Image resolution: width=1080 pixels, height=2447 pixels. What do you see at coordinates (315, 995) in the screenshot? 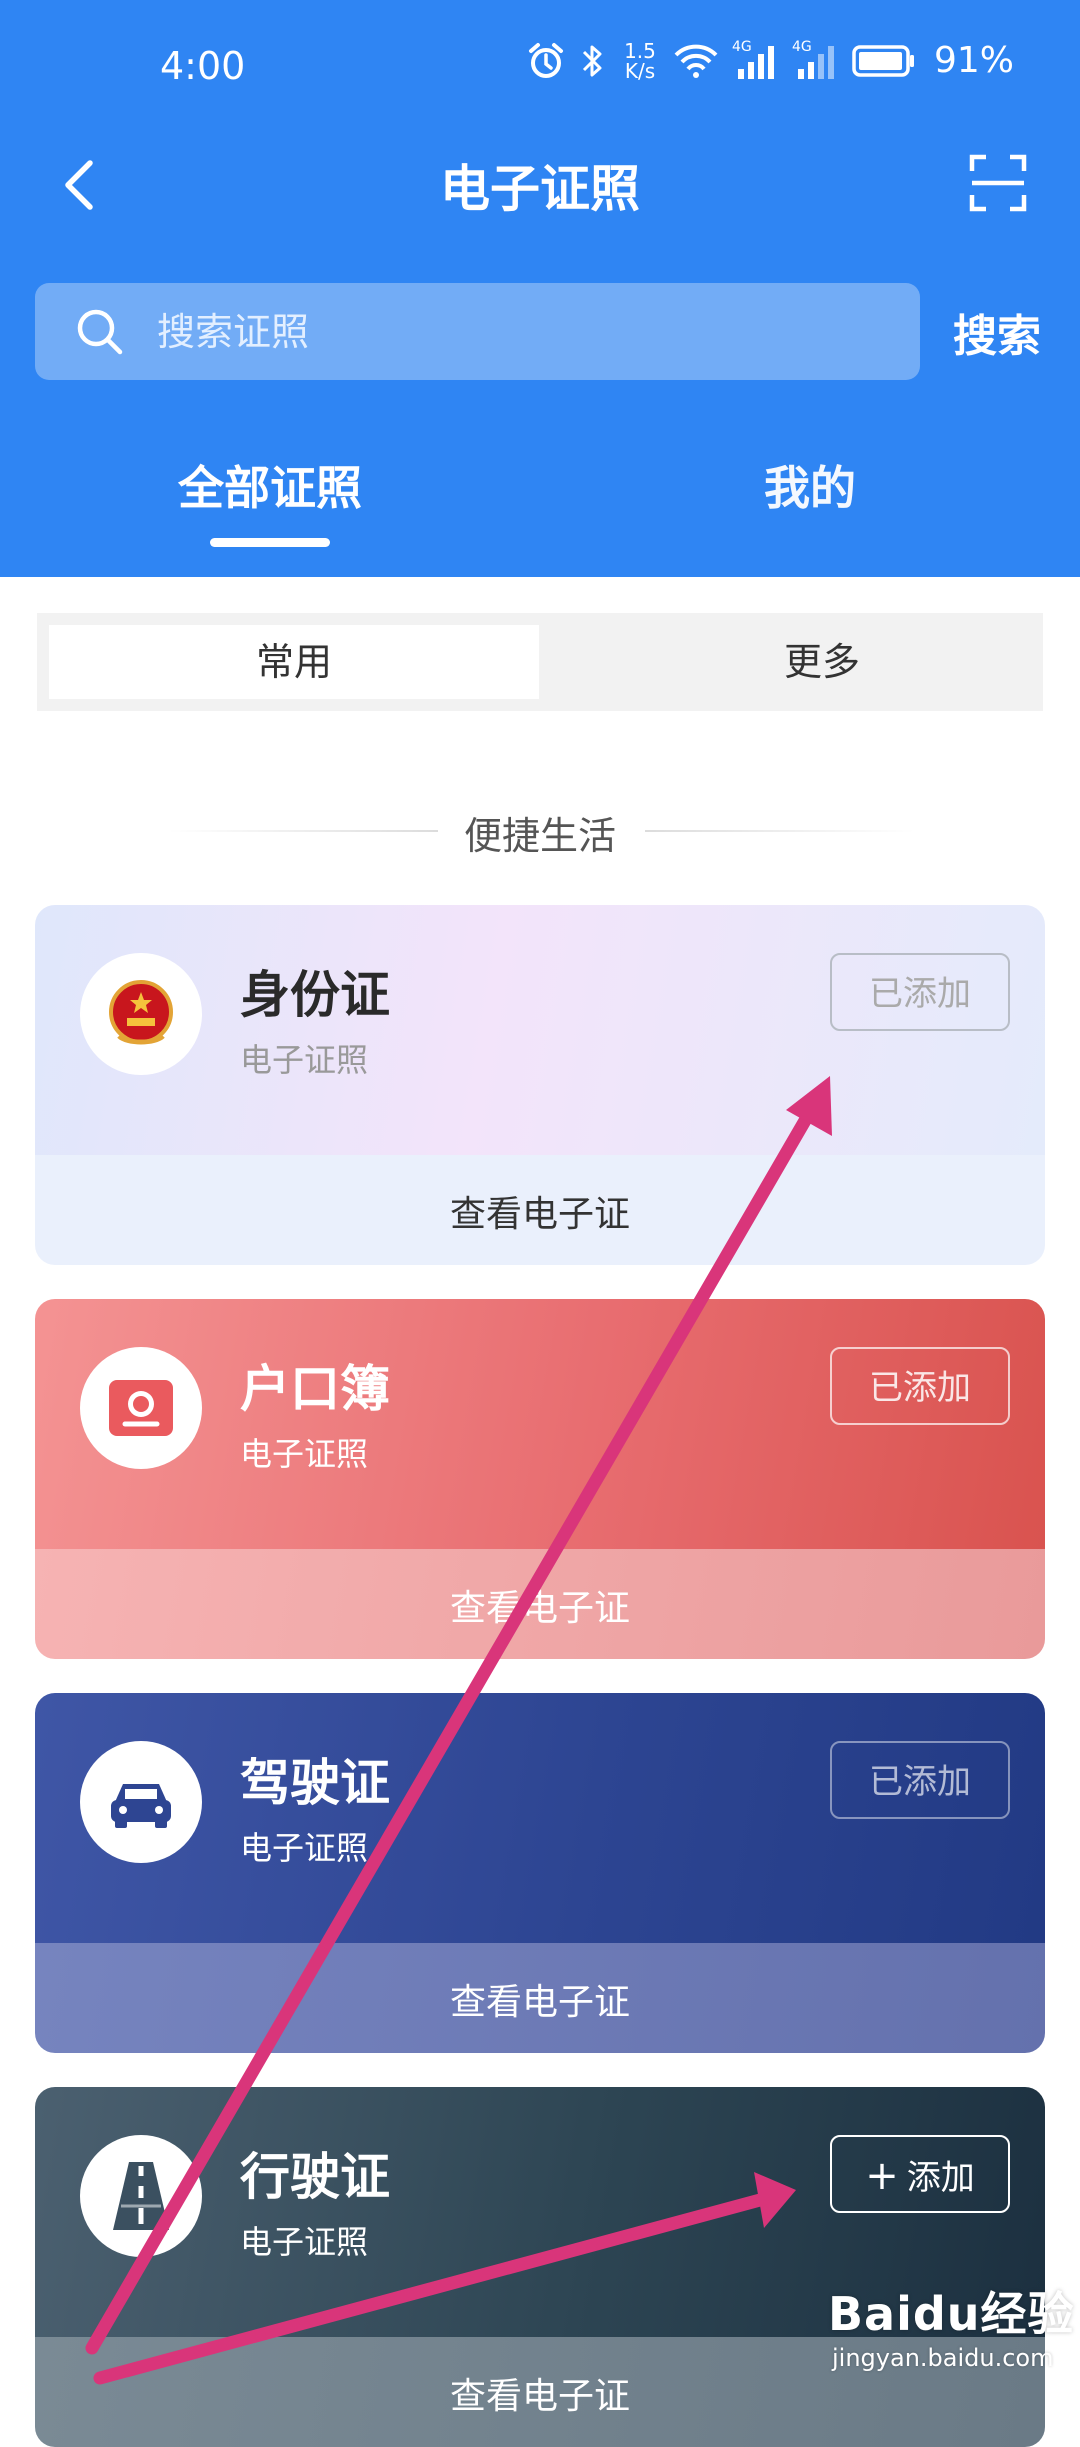
I see `card-title: 身份证` at bounding box center [315, 995].